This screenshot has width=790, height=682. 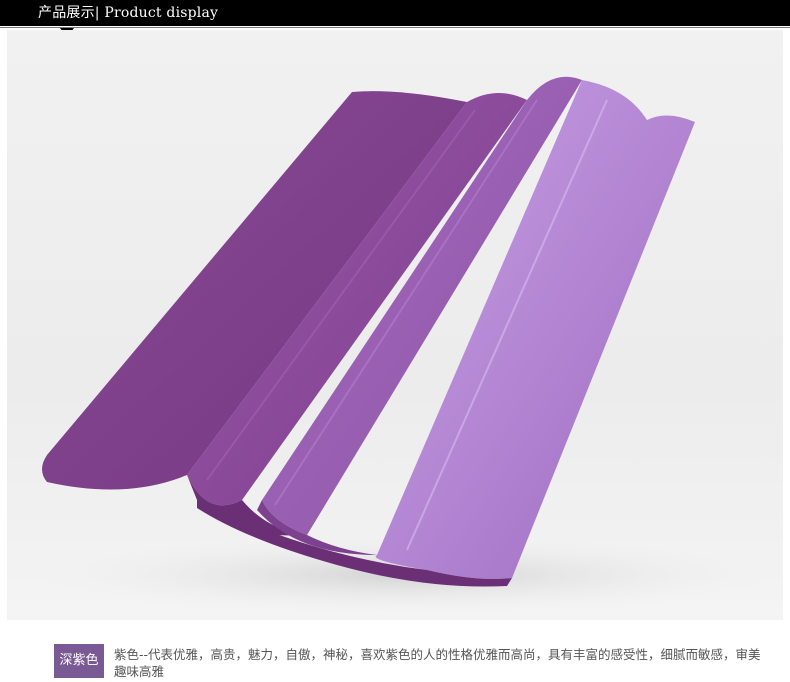 I want to click on section-title: 产品展示| Product display, so click(x=128, y=13).